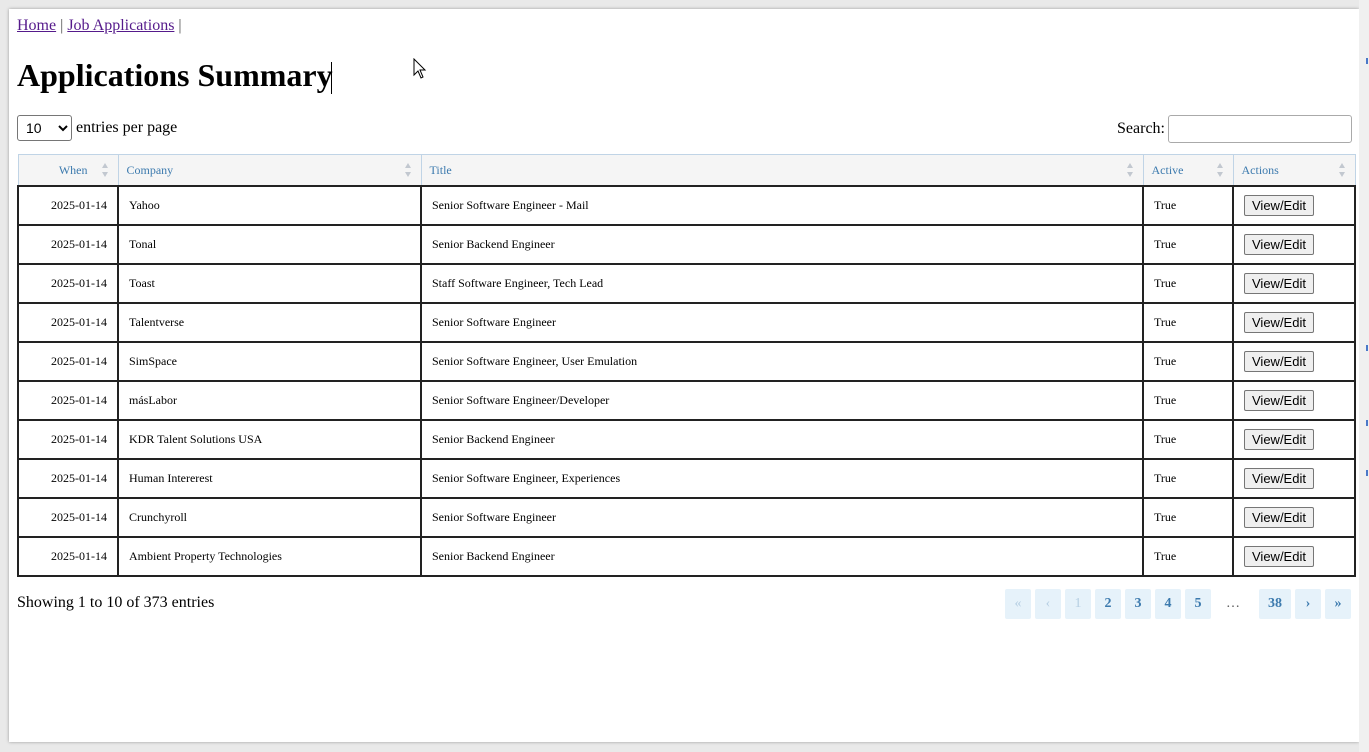 The height and width of the screenshot is (752, 1369). I want to click on entries-length-control: 10 entries per page, so click(97, 128).